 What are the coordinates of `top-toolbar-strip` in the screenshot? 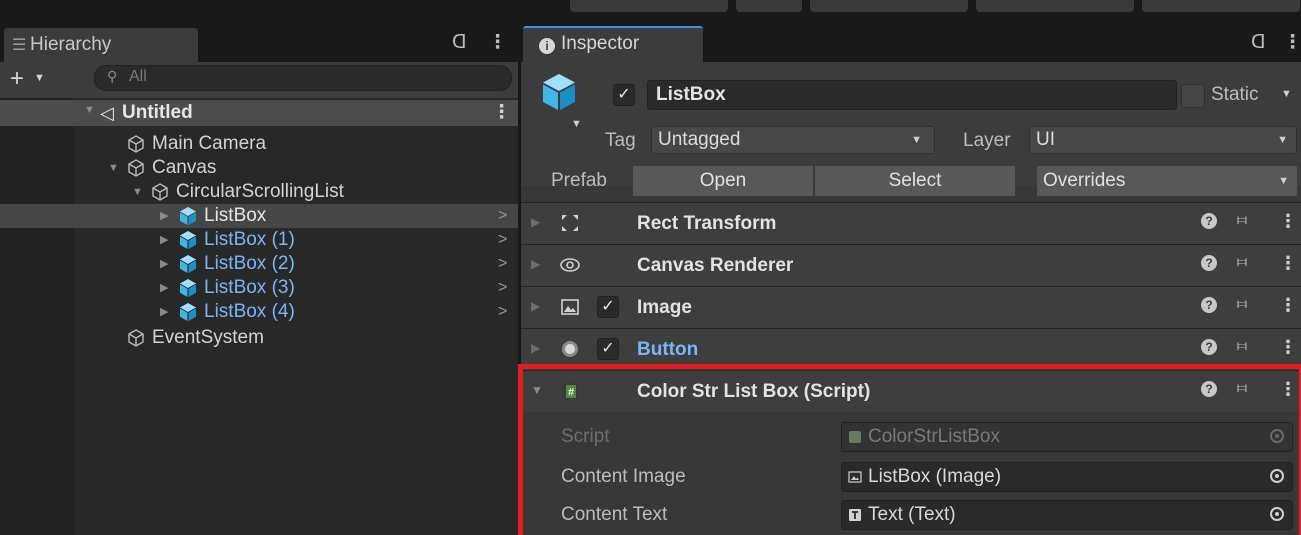 It's located at (650, 12).